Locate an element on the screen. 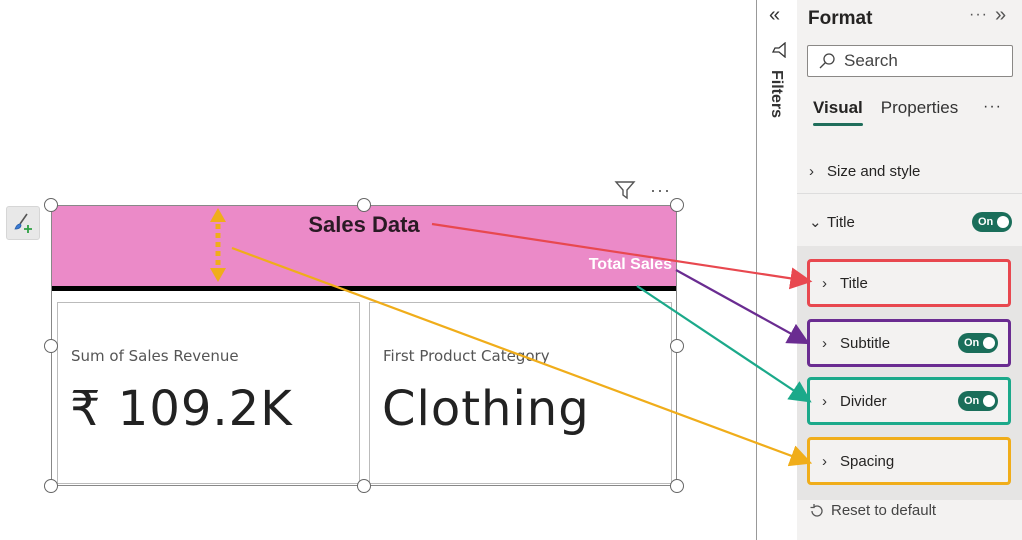 This screenshot has width=1022, height=540. card-value: ₹ 109.2K is located at coordinates (181, 409).